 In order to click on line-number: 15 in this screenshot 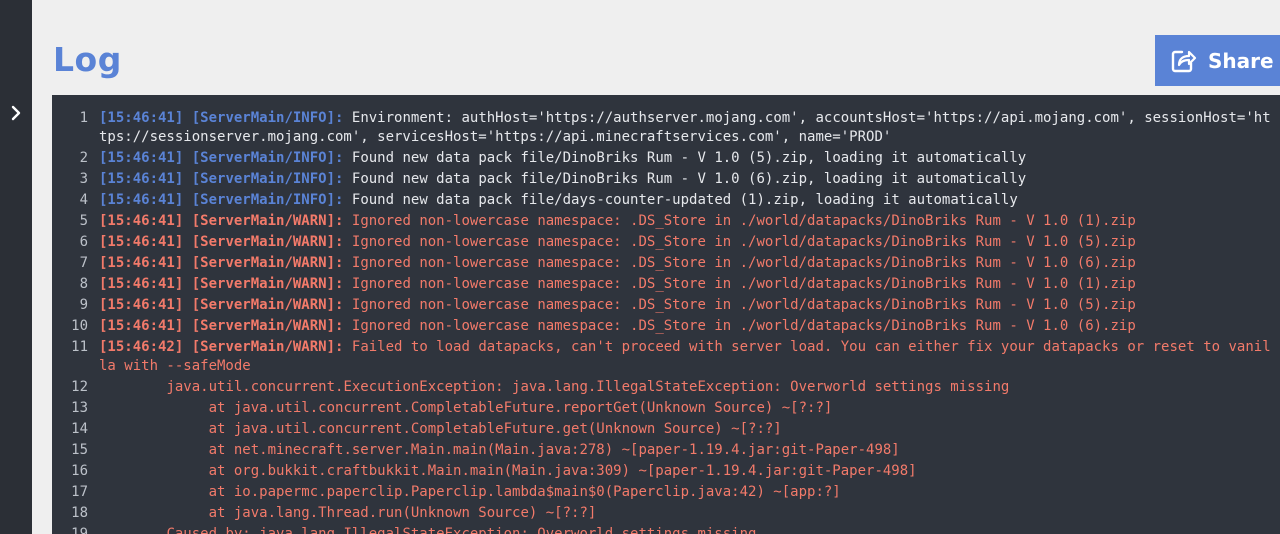, I will do `click(75, 450)`.